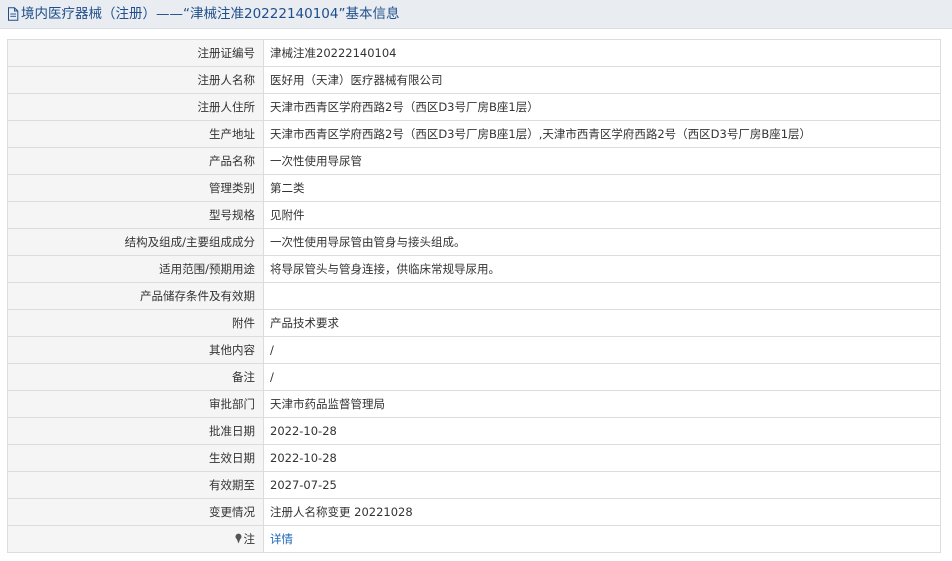 Image resolution: width=952 pixels, height=561 pixels. What do you see at coordinates (602, 53) in the screenshot?
I see `row-value: 津械注准20222140104` at bounding box center [602, 53].